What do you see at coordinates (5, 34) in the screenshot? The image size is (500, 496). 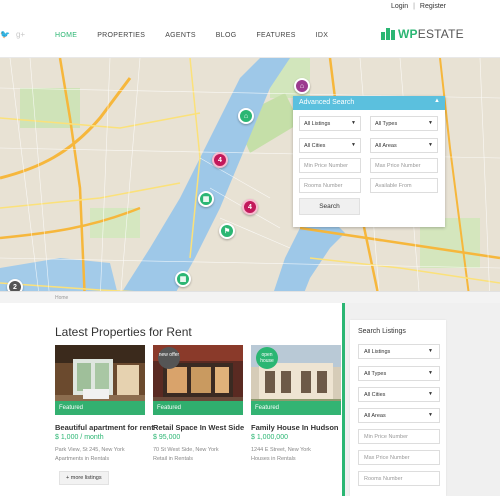 I see `twitter-icon: 🐦` at bounding box center [5, 34].